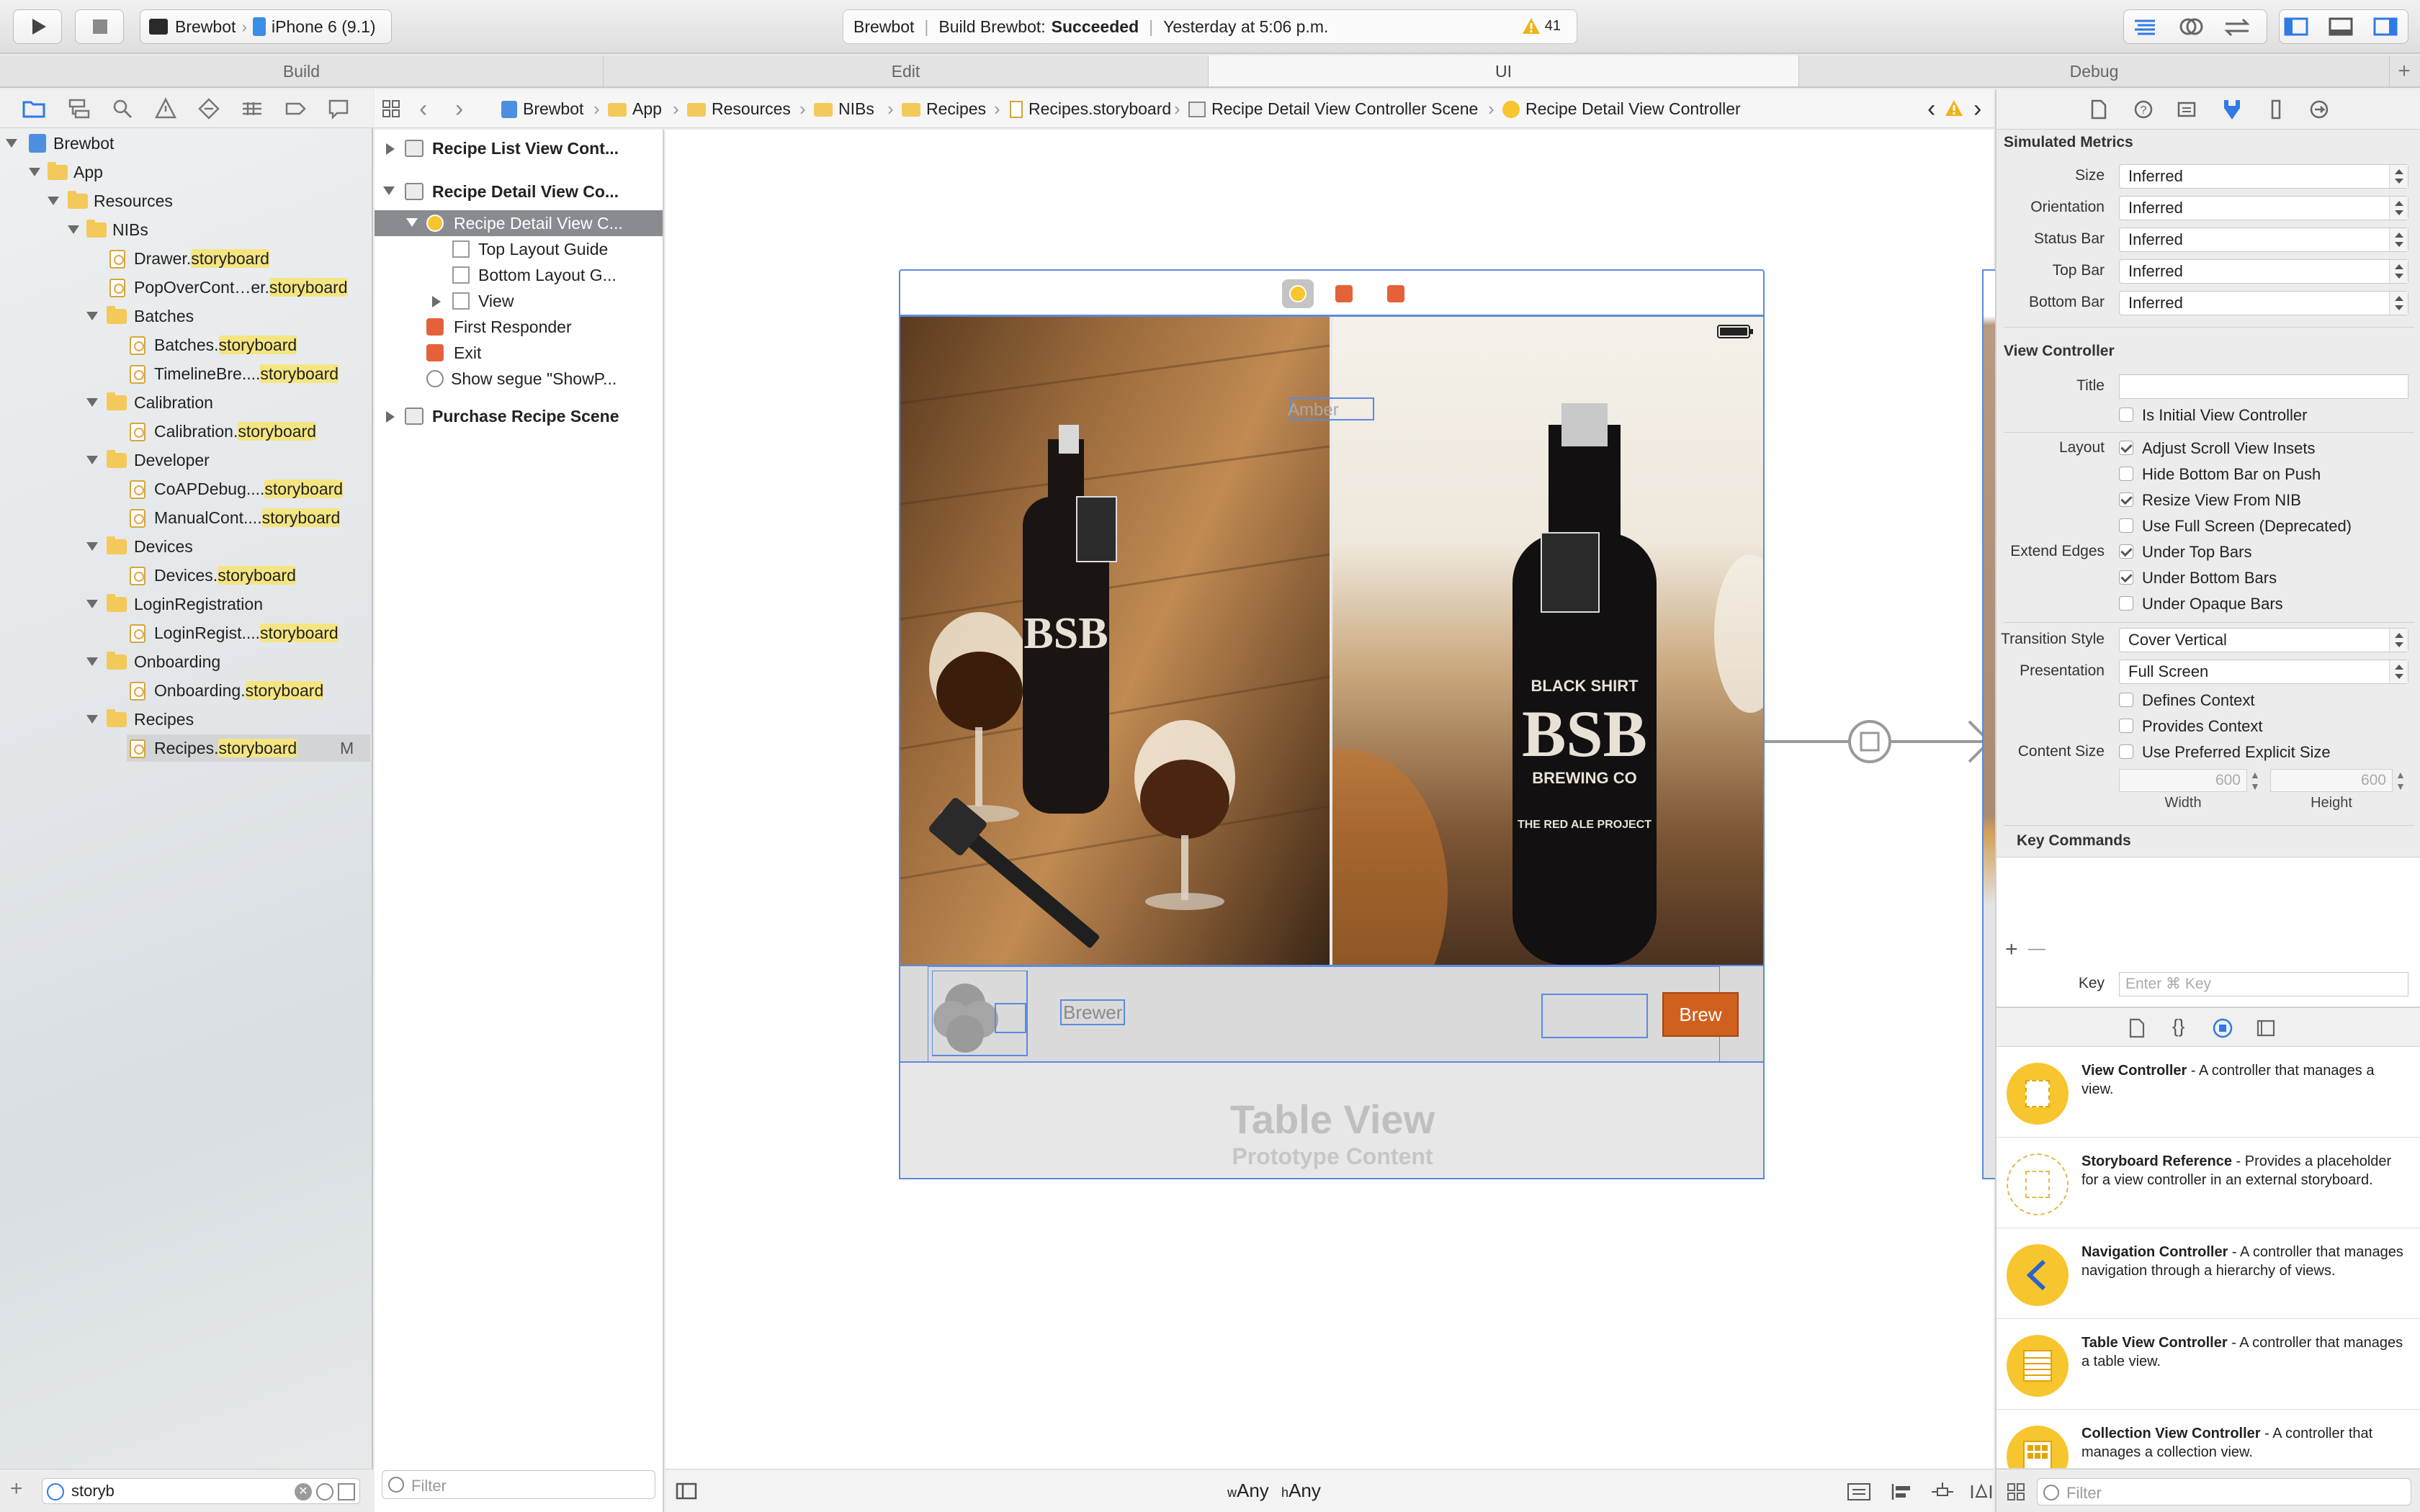 The image size is (2420, 1512). What do you see at coordinates (187, 172) in the screenshot?
I see `tree-item-app: App` at bounding box center [187, 172].